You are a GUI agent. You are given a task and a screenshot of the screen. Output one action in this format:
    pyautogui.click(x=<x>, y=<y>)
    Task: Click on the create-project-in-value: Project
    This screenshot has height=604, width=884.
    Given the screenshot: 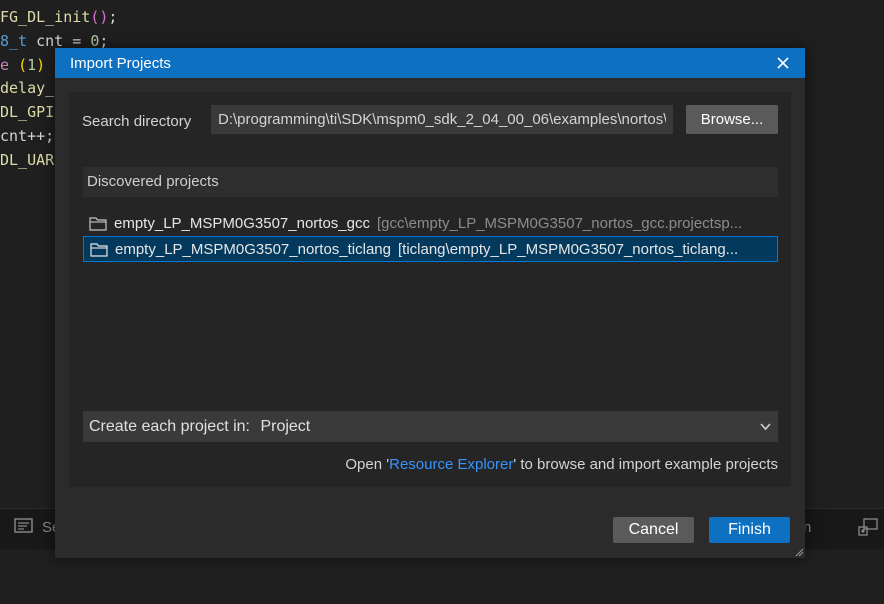 What is the action you would take?
    pyautogui.click(x=285, y=426)
    